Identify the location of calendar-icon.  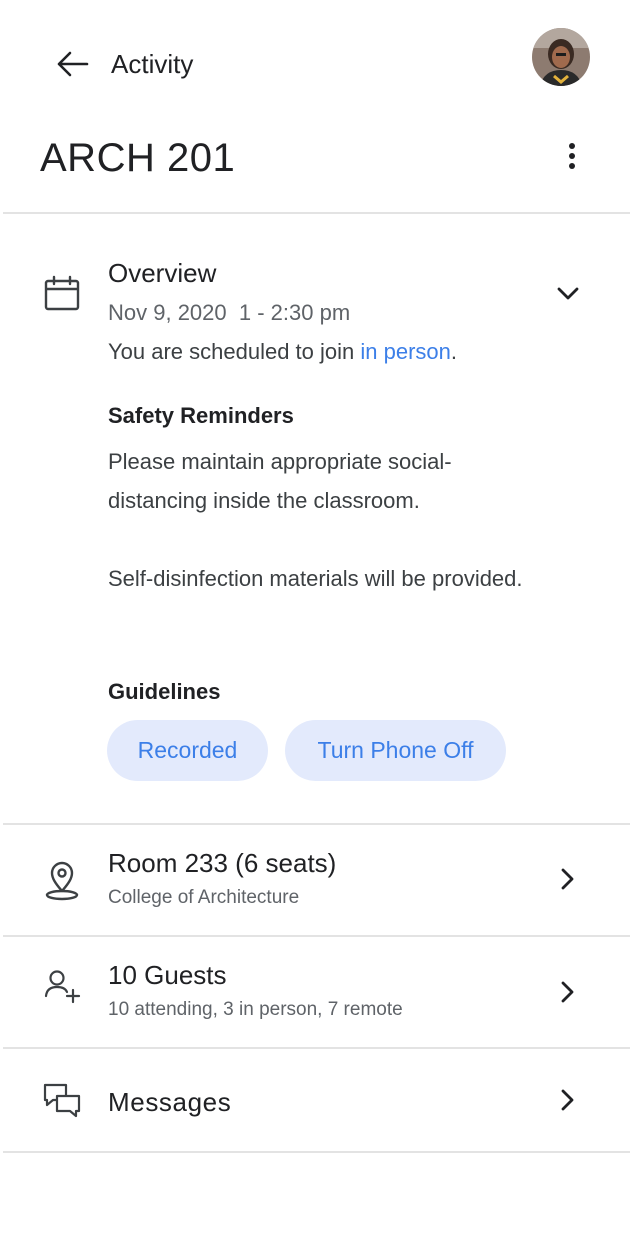
(62, 294).